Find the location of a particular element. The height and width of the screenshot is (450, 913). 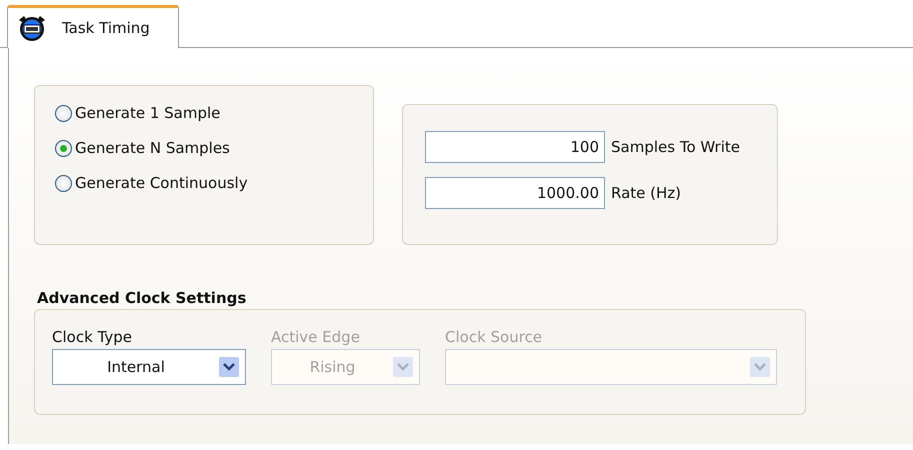

dropdown-label: Active Edge is located at coordinates (316, 337).